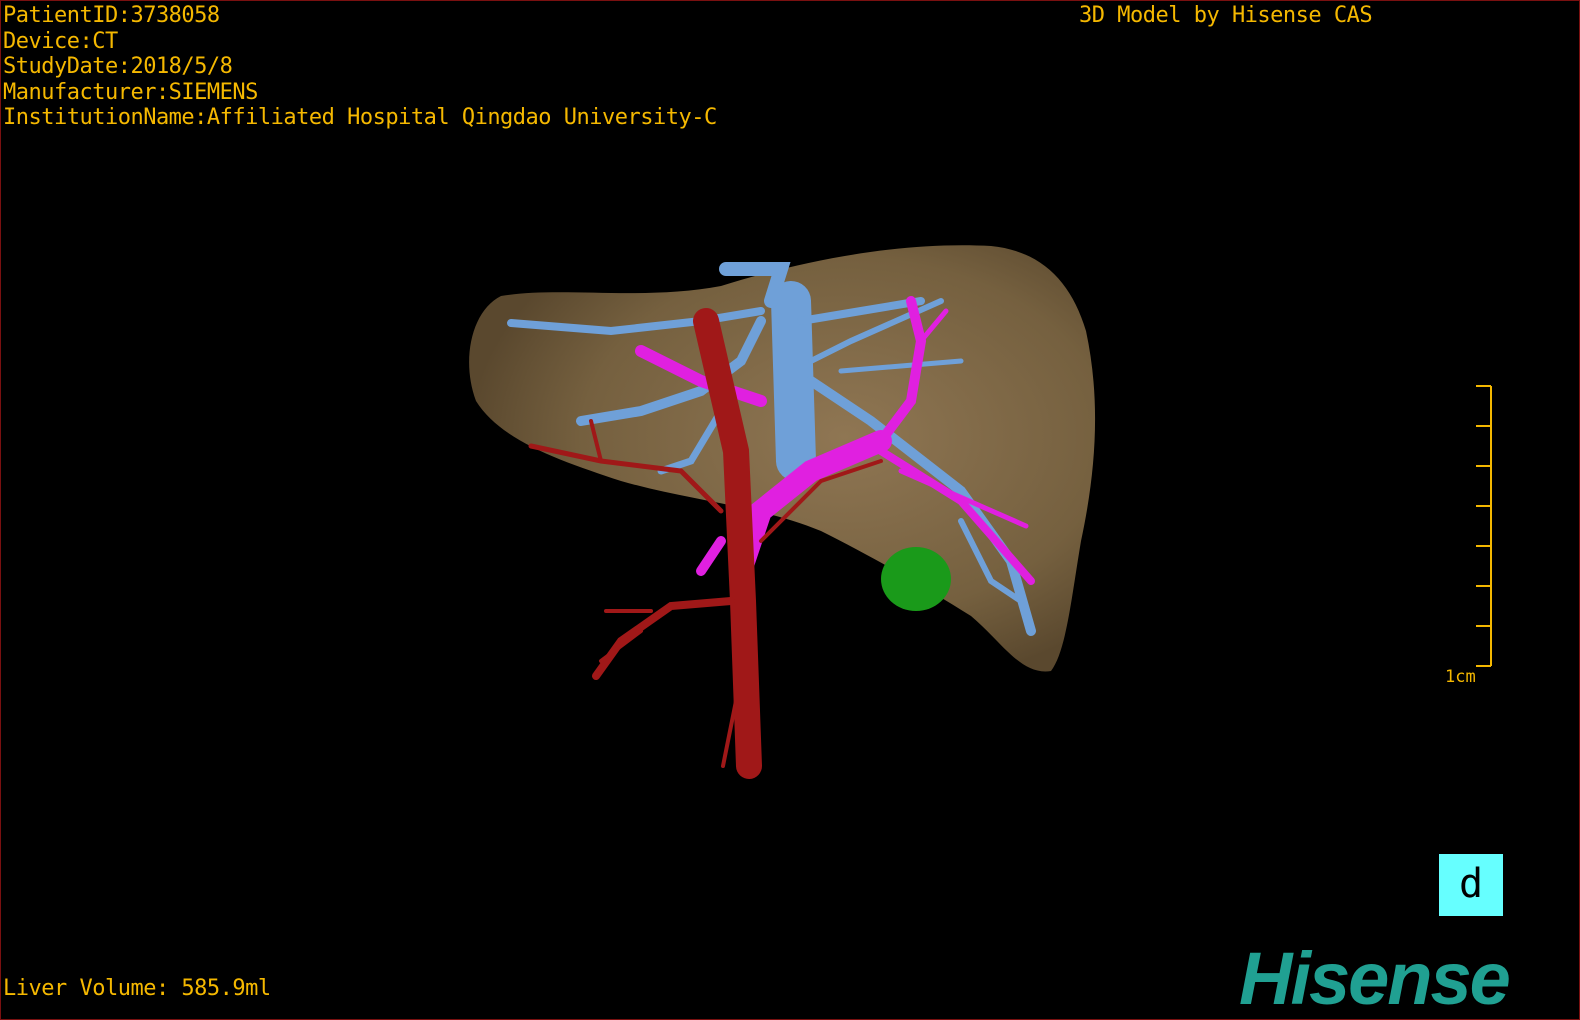 This screenshot has height=1020, width=1580. Describe the element at coordinates (1460, 677) in the screenshot. I see `scale-label: 1cm` at that location.